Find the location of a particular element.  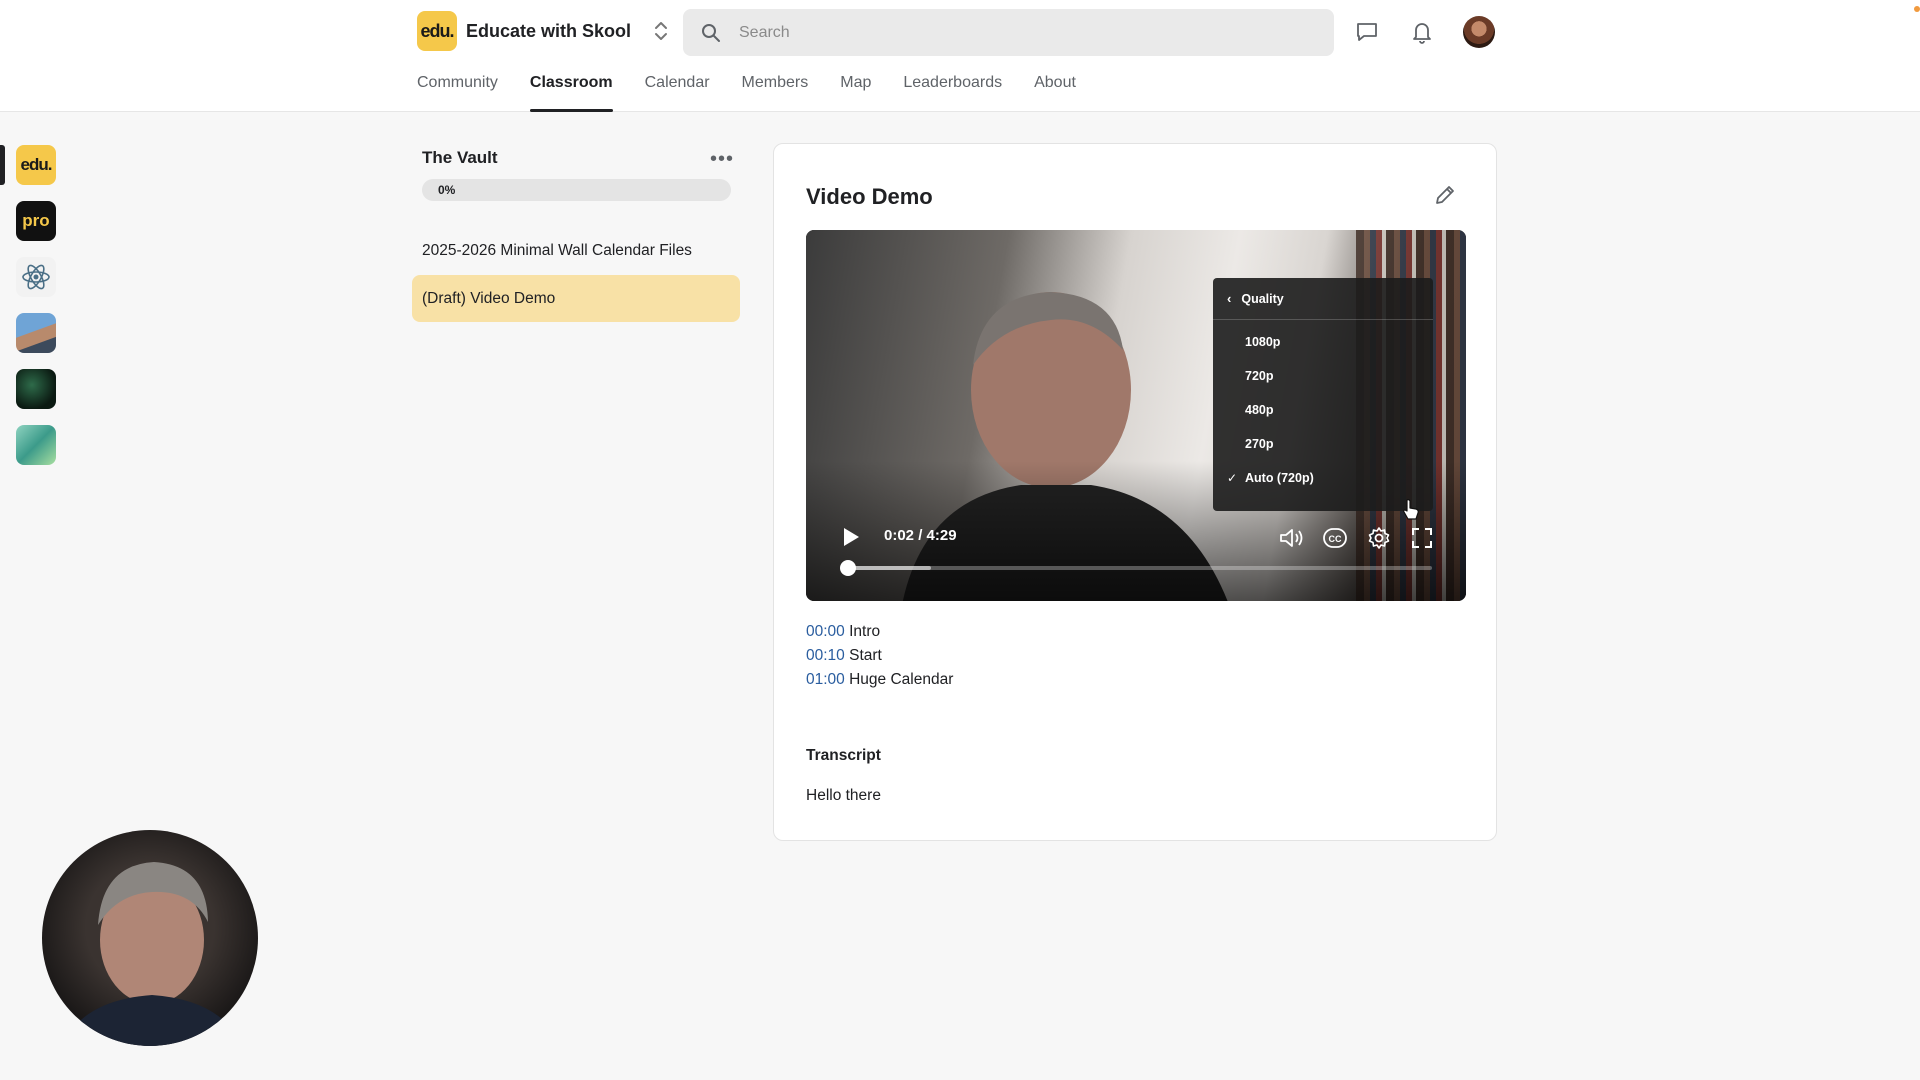

lesson-item-active: (Draft) Video Demo is located at coordinates (576, 298).